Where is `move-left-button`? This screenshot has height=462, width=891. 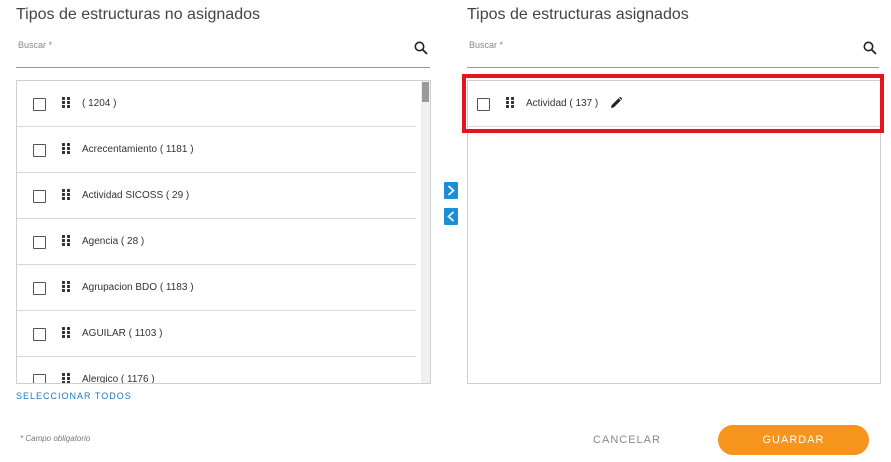
move-left-button is located at coordinates (451, 216).